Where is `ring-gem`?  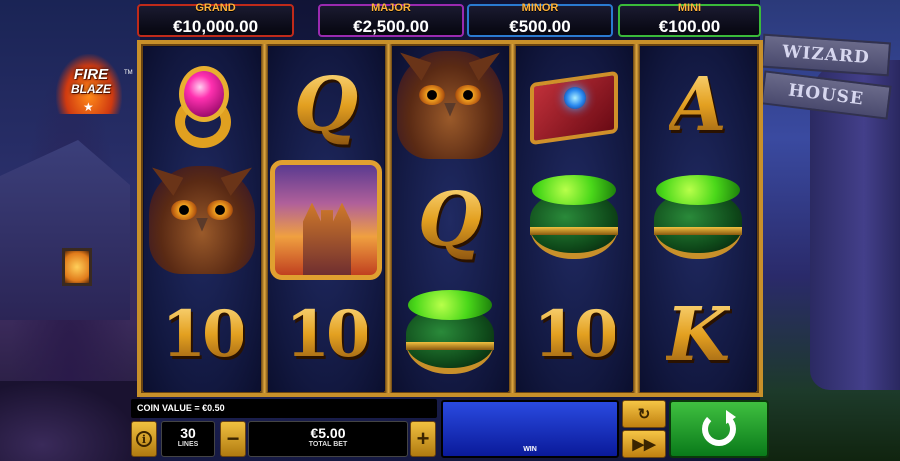 ring-gem is located at coordinates (204, 93).